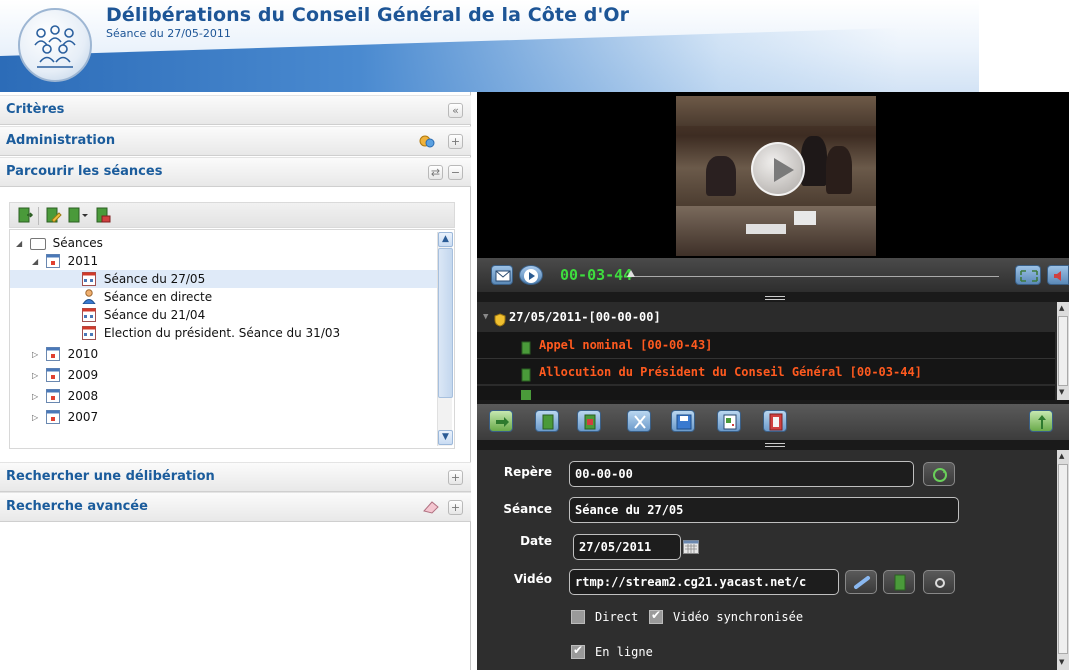 Image resolution: width=1069 pixels, height=670 pixels. I want to click on parcourir-header: Parcourir les séances ⇄ −, so click(235, 172).